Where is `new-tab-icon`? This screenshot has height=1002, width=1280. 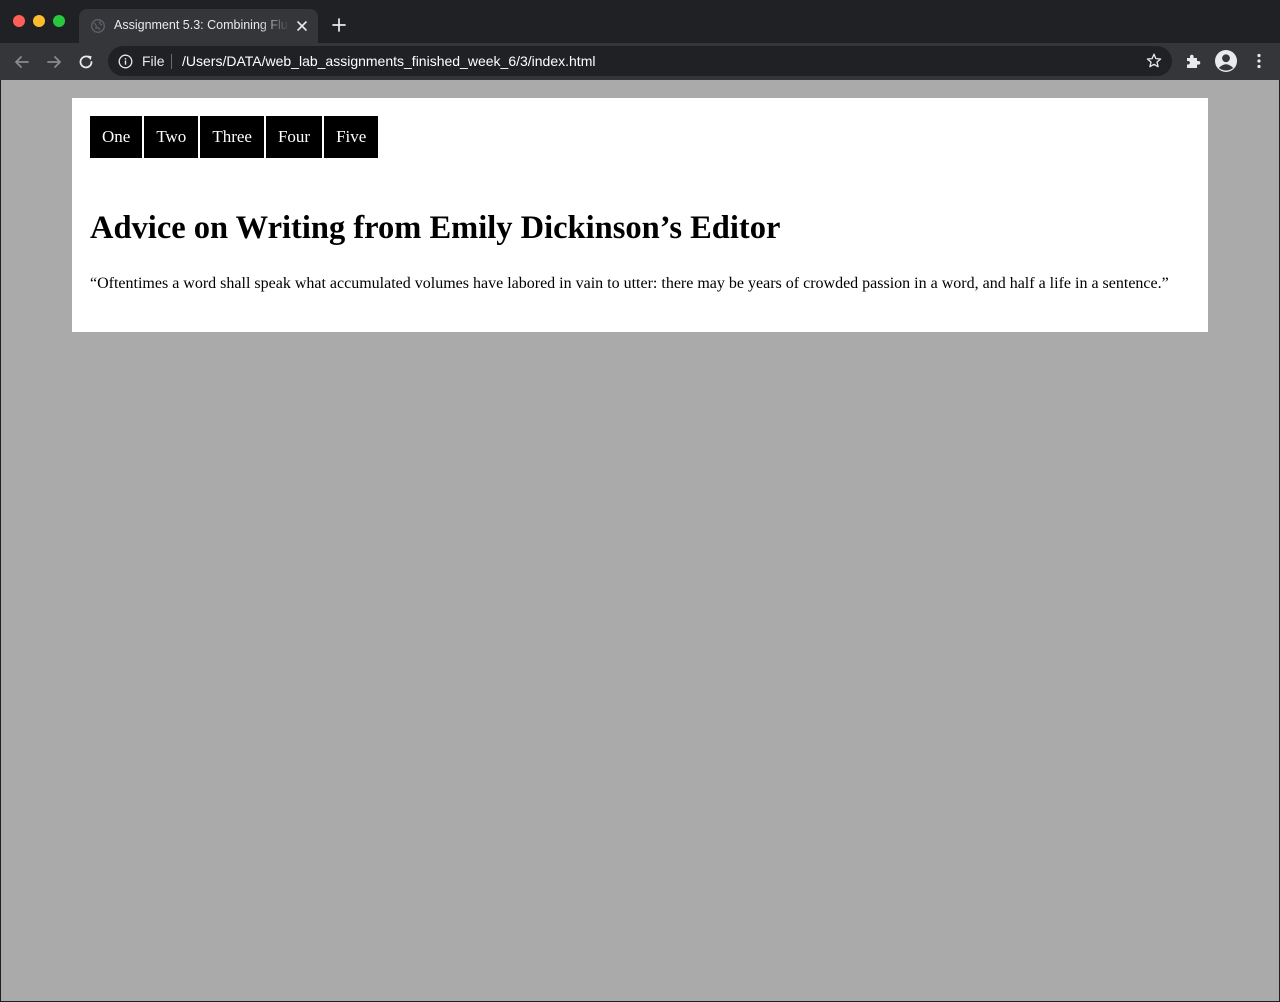
new-tab-icon is located at coordinates (339, 25).